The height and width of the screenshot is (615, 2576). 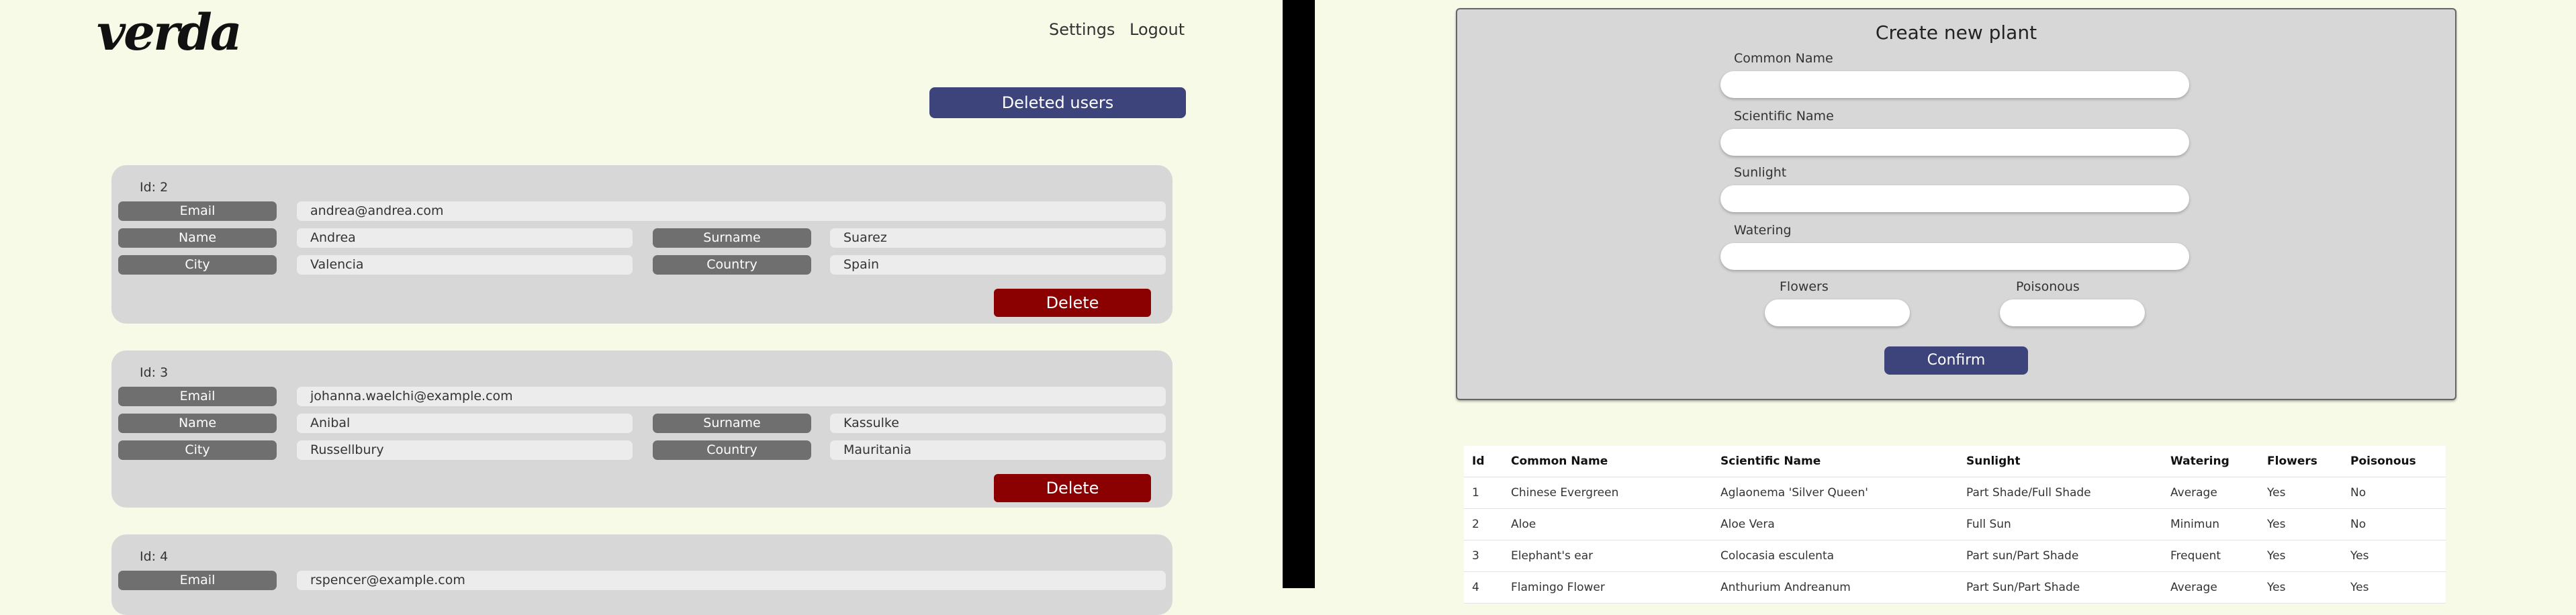 What do you see at coordinates (2383, 461) in the screenshot?
I see `column-header: Poisonous` at bounding box center [2383, 461].